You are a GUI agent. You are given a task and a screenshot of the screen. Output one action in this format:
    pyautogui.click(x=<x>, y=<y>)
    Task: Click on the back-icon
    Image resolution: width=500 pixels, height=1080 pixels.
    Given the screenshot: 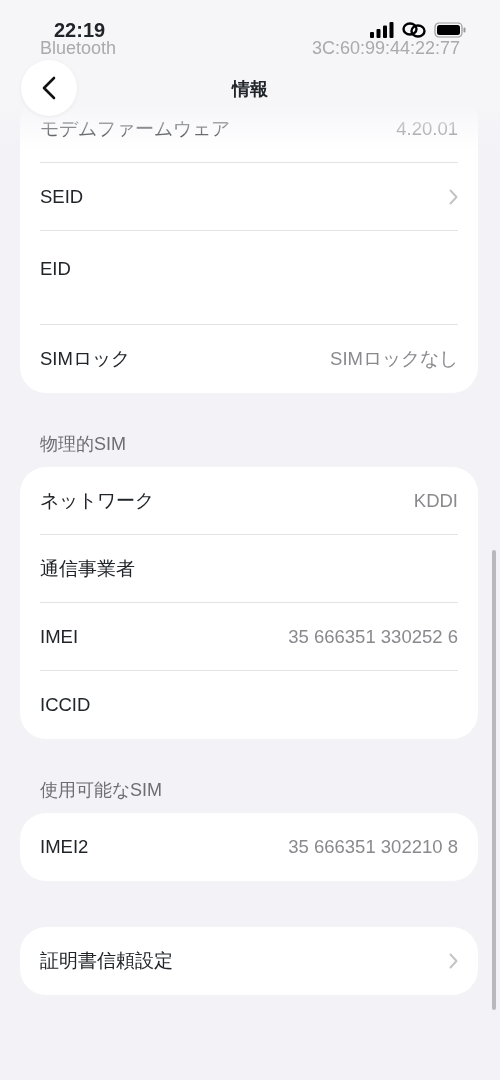 What is the action you would take?
    pyautogui.click(x=49, y=88)
    